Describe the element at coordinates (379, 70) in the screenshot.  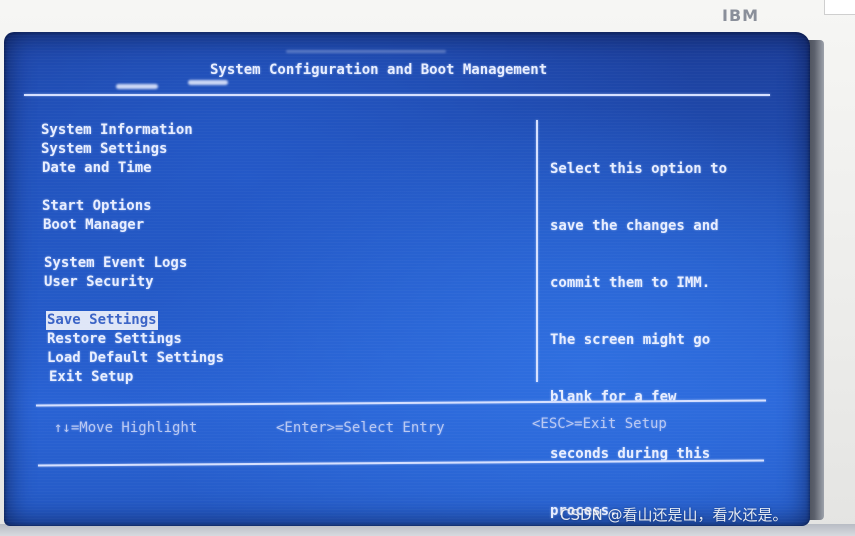
I see `page-title: System Configuration and Boot Management` at that location.